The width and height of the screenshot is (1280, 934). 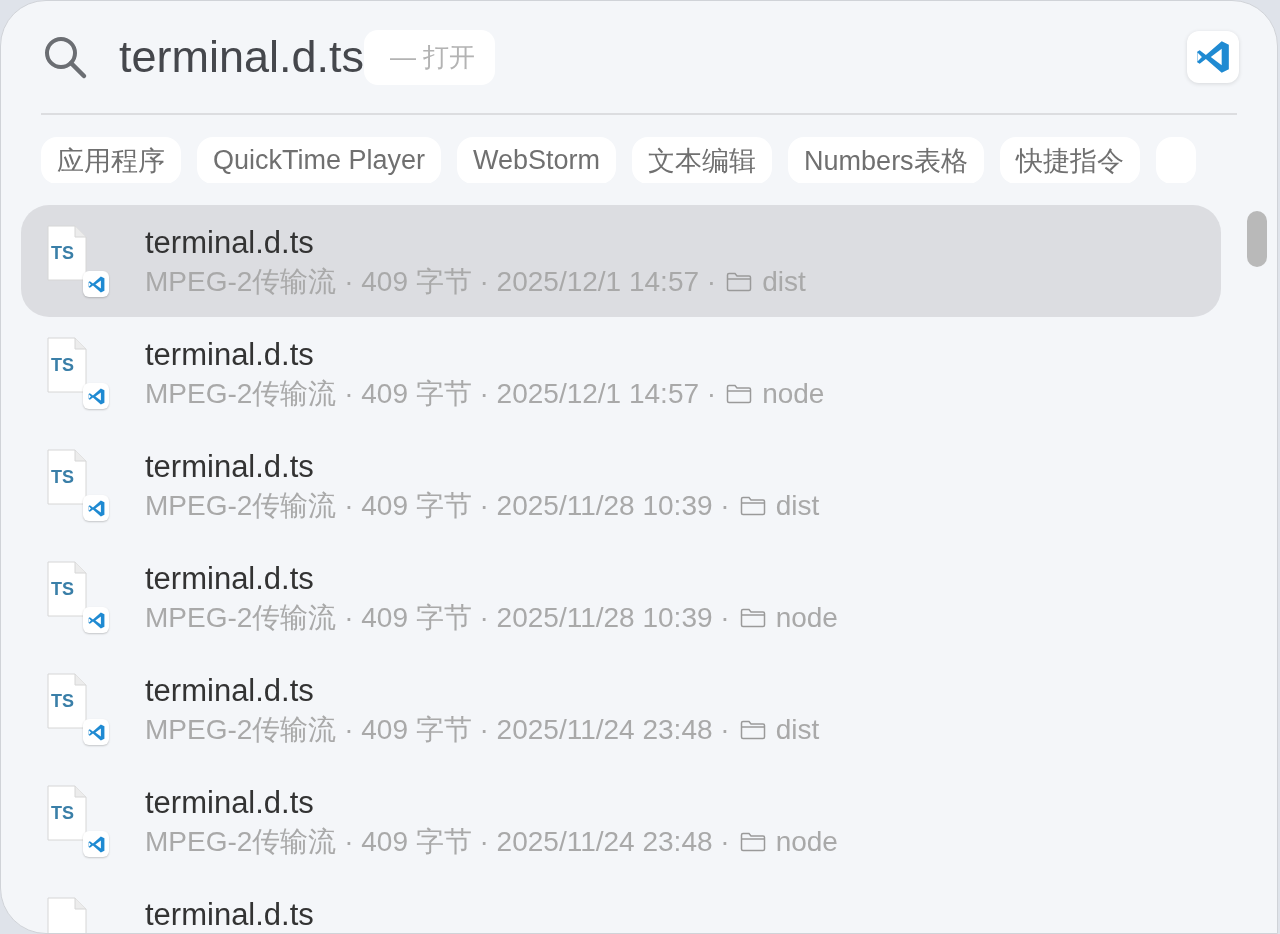 What do you see at coordinates (621, 821) in the screenshot?
I see `result-row: TS terminal.d.ts MPEG-2传输流 · 409 字节 · 2025/11/24 23:48 · node` at bounding box center [621, 821].